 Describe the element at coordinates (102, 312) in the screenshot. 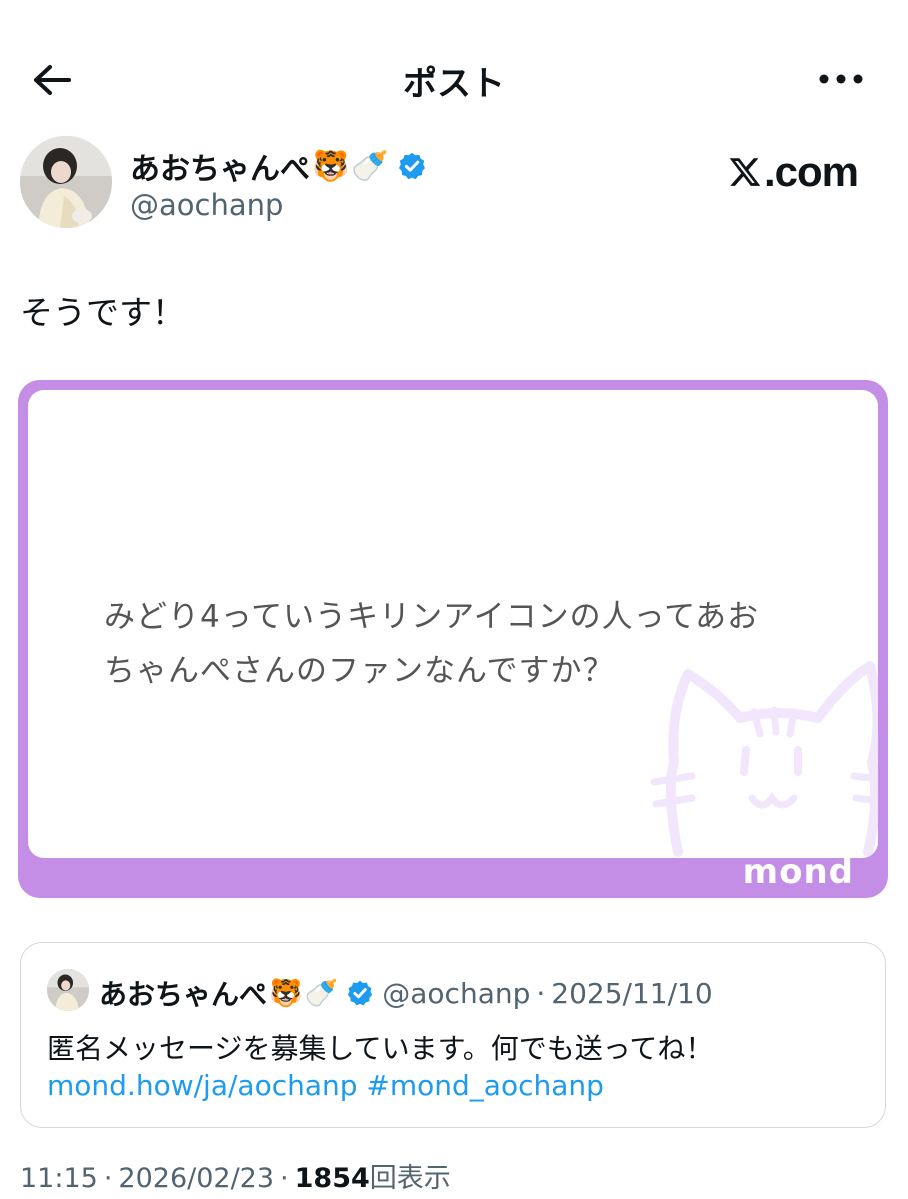

I see `post-text: そうです！` at that location.